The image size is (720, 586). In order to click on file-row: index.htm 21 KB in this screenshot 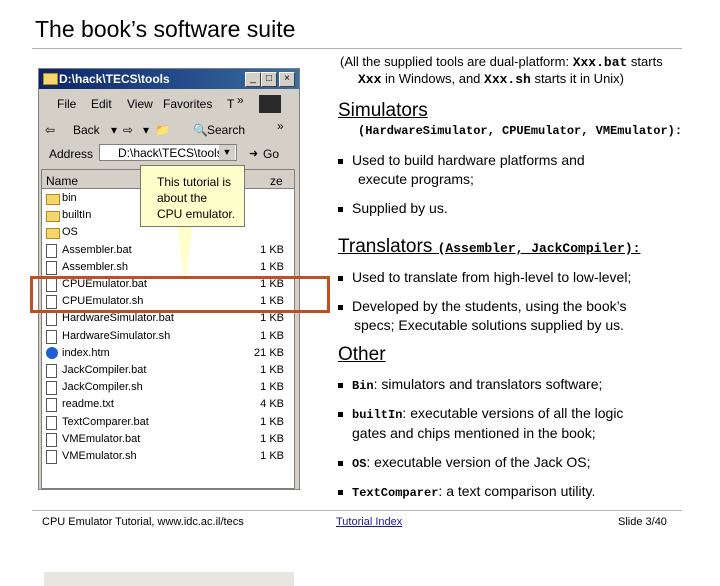, I will do `click(168, 353)`.